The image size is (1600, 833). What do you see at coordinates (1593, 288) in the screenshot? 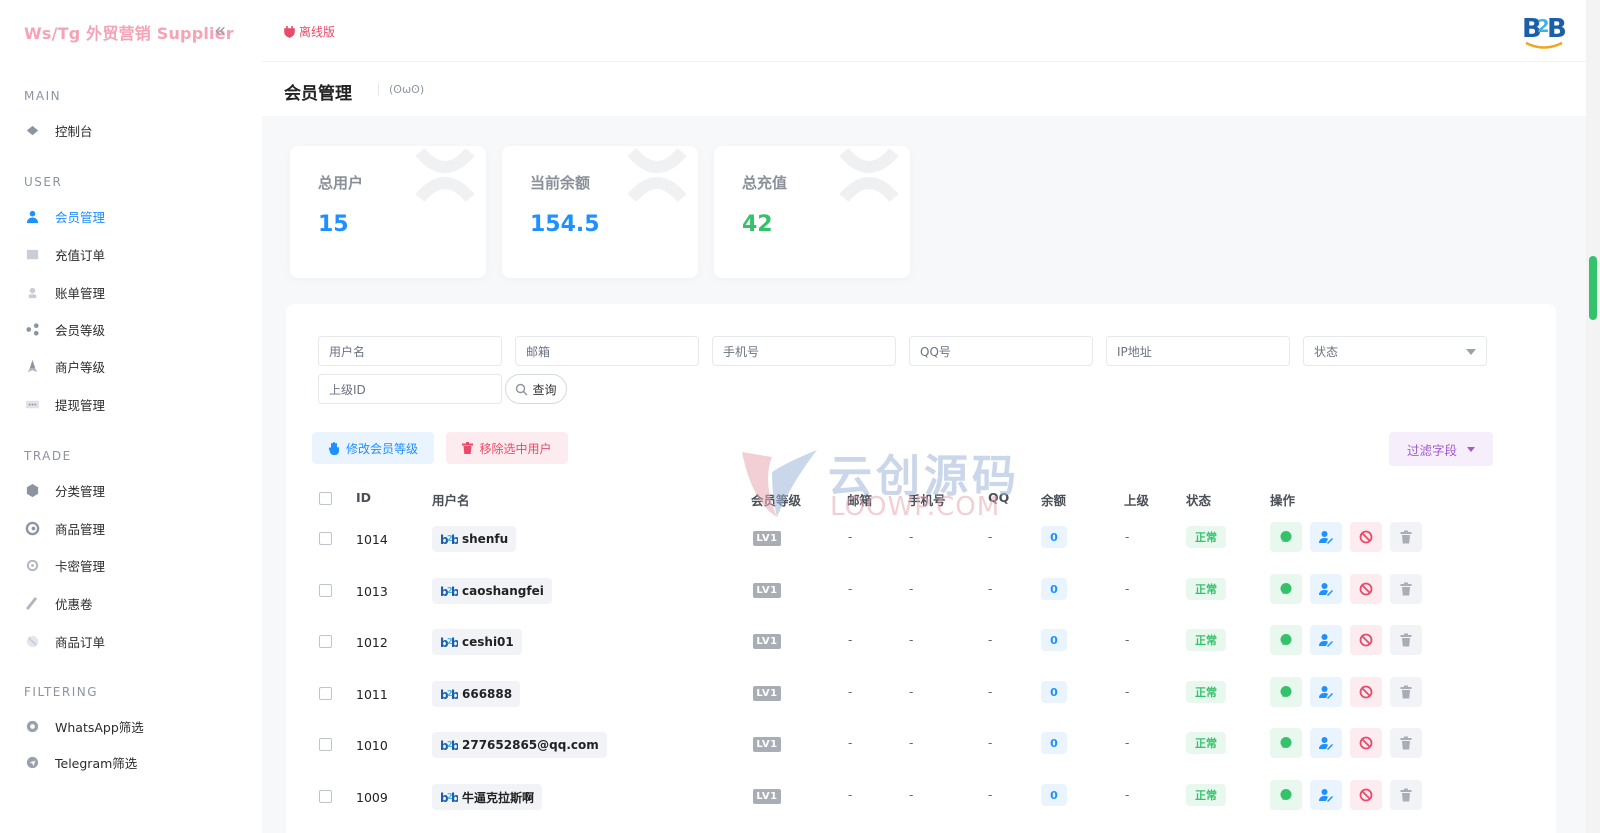
I see `scrollbar-thumb` at bounding box center [1593, 288].